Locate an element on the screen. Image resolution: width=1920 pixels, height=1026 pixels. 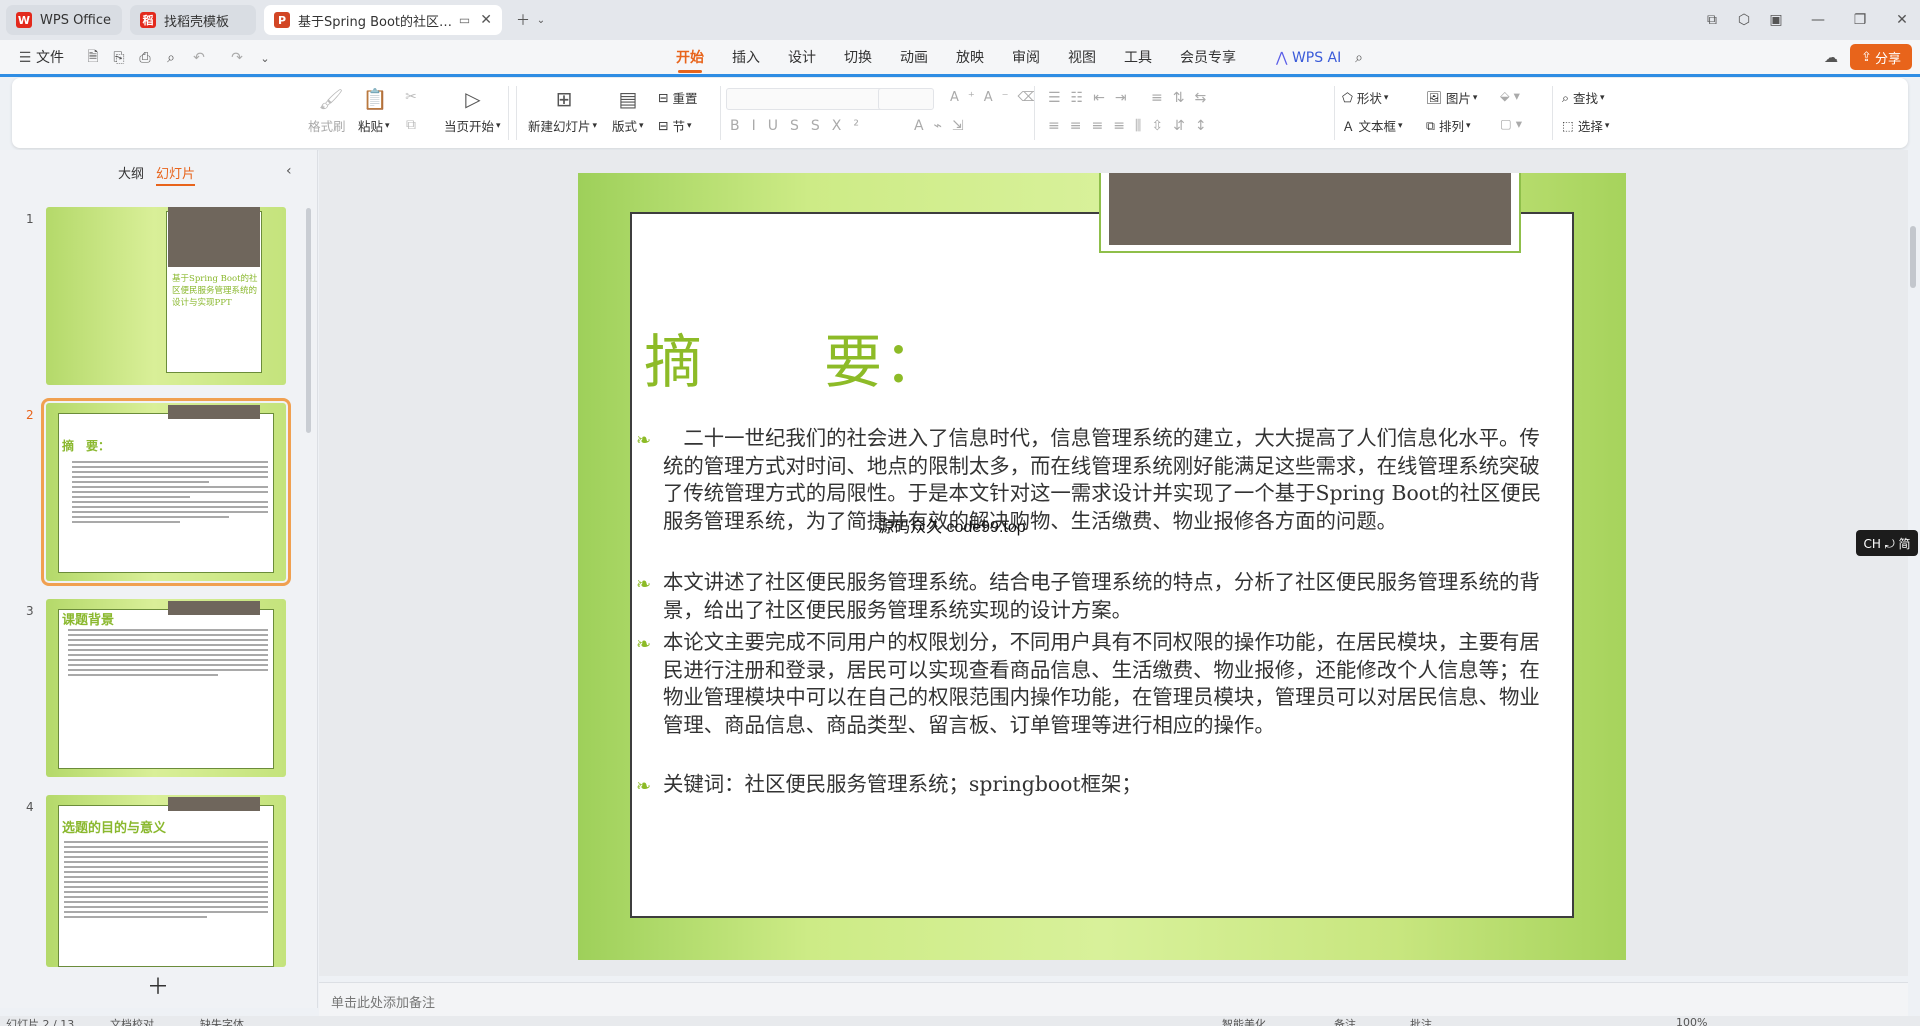
add-slide-icon: ＋ is located at coordinates (158, 987).